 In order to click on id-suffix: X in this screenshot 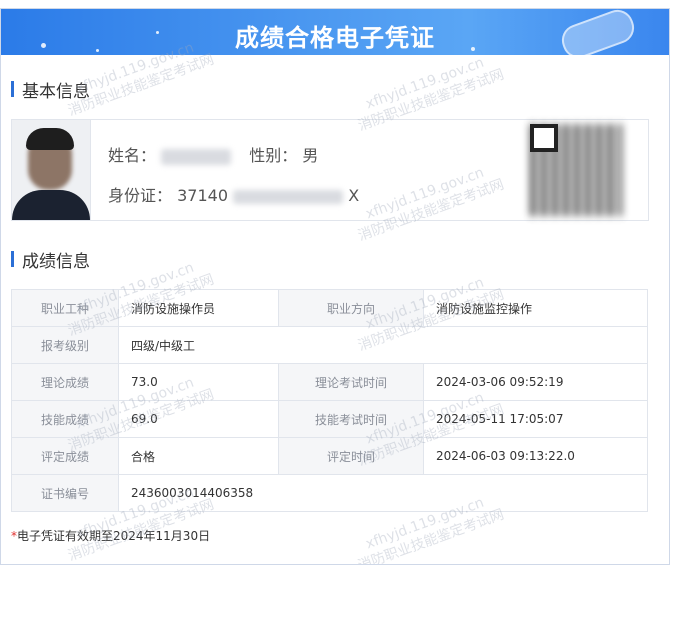, I will do `click(354, 195)`.